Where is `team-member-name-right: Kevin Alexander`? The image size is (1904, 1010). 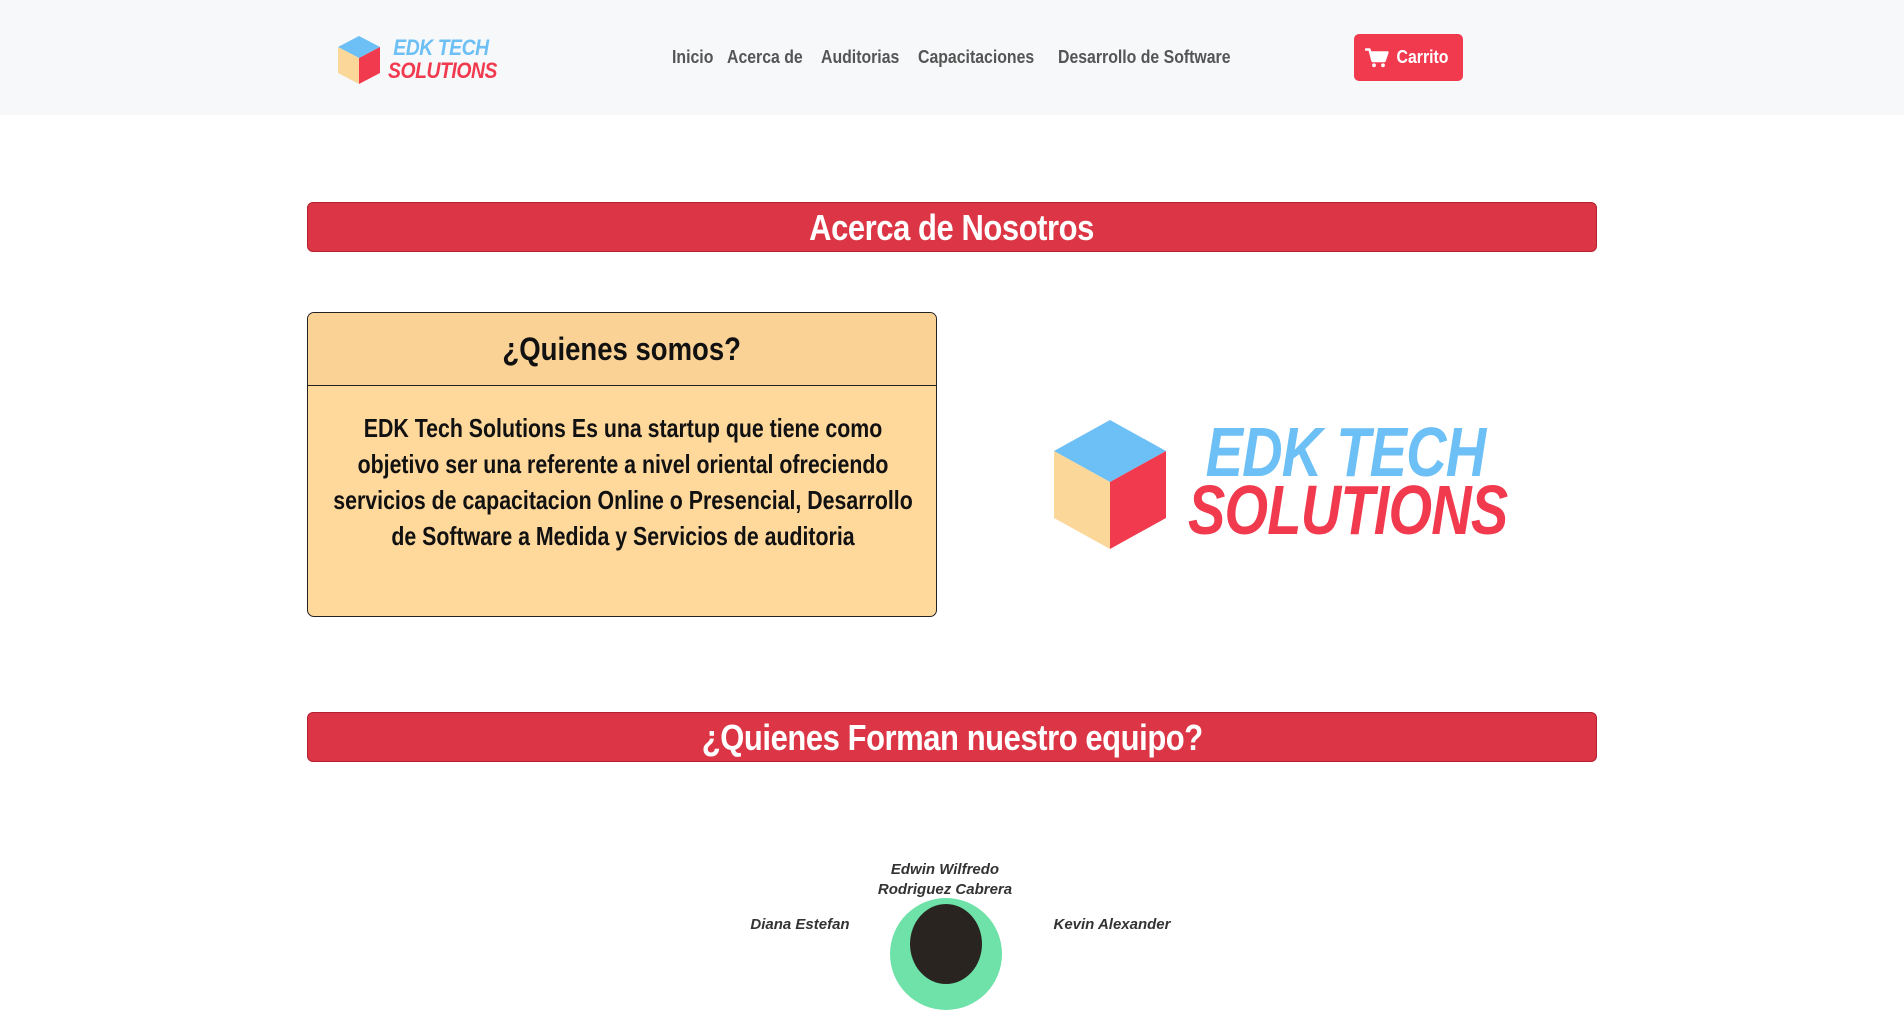 team-member-name-right: Kevin Alexander is located at coordinates (1112, 924).